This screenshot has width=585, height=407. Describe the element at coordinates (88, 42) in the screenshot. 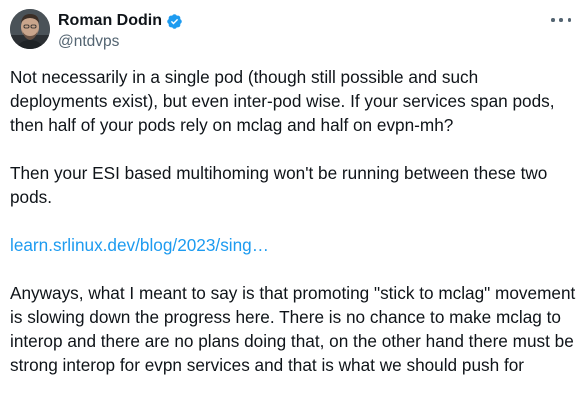

I see `author-handle: @ntdvps` at that location.